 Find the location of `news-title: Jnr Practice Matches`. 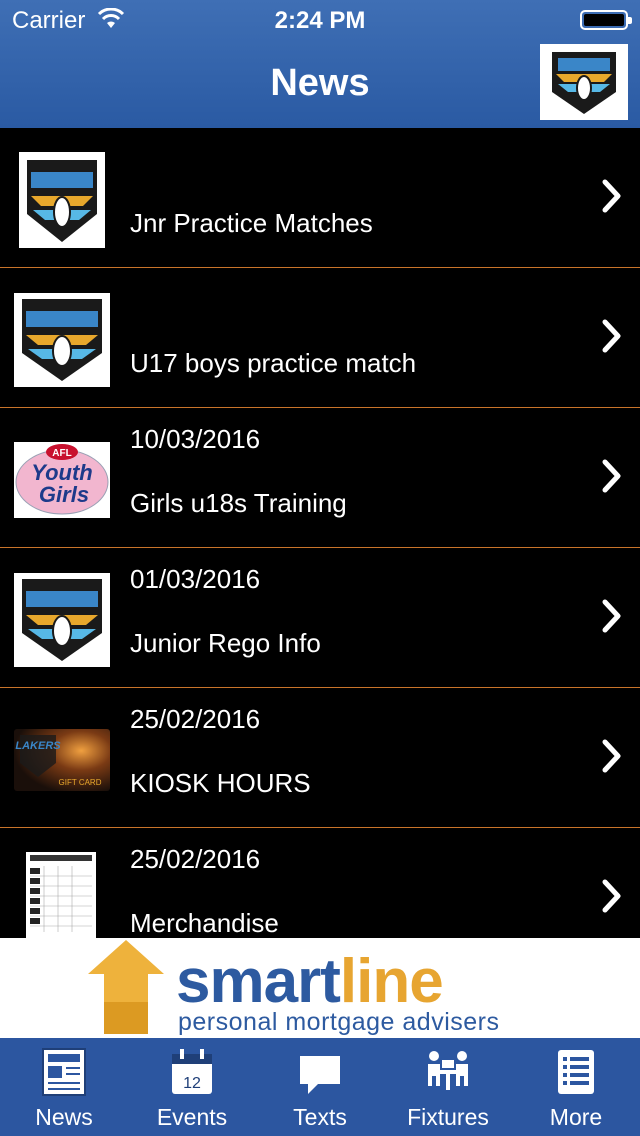

news-title: Jnr Practice Matches is located at coordinates (251, 223).